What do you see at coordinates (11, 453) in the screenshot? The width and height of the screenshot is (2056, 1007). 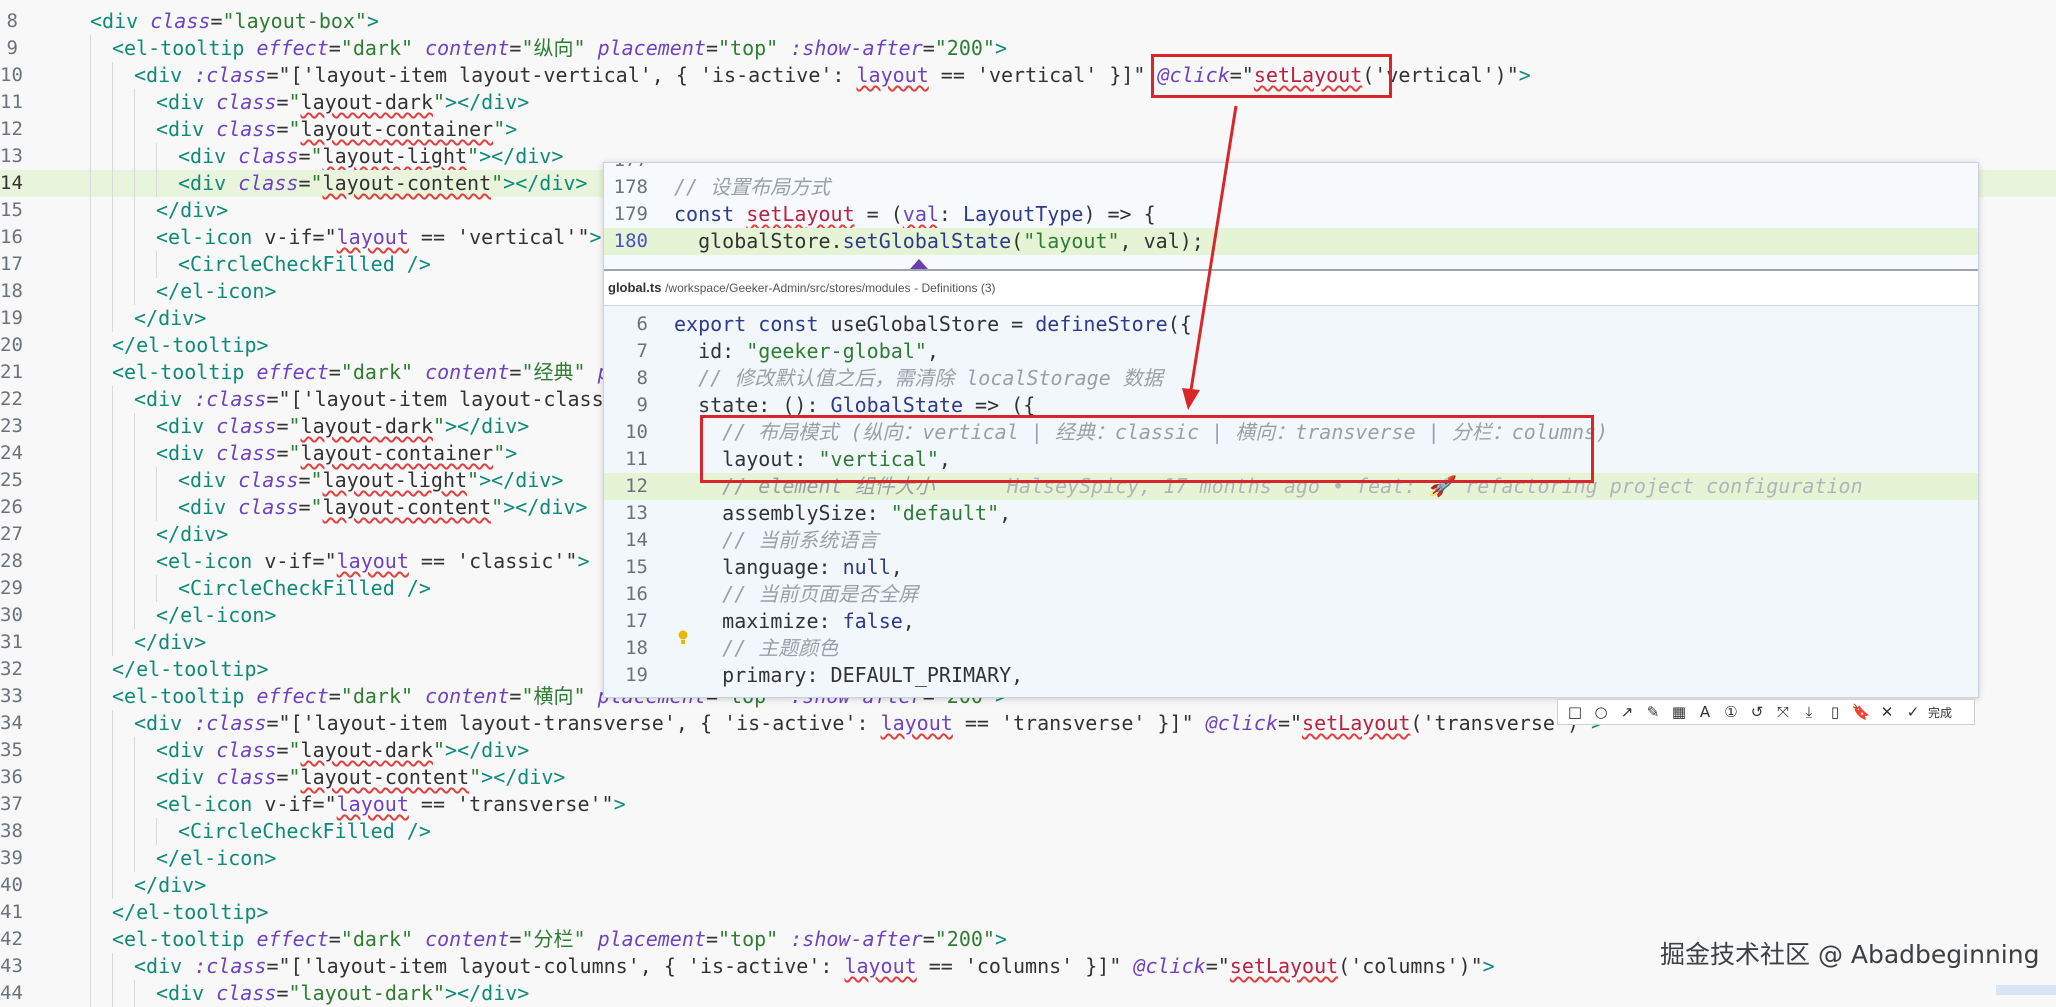 I see `line-number: 24` at bounding box center [11, 453].